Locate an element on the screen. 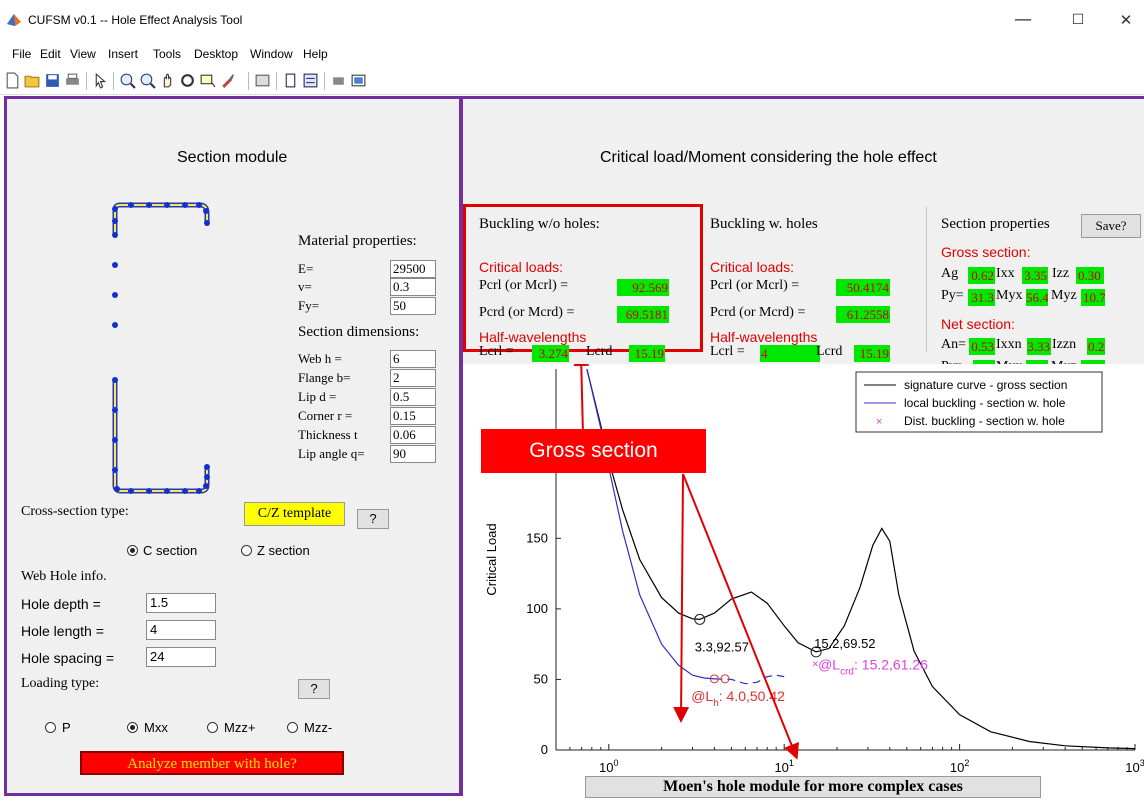  ixx-value: 3.35 is located at coordinates (1035, 275).